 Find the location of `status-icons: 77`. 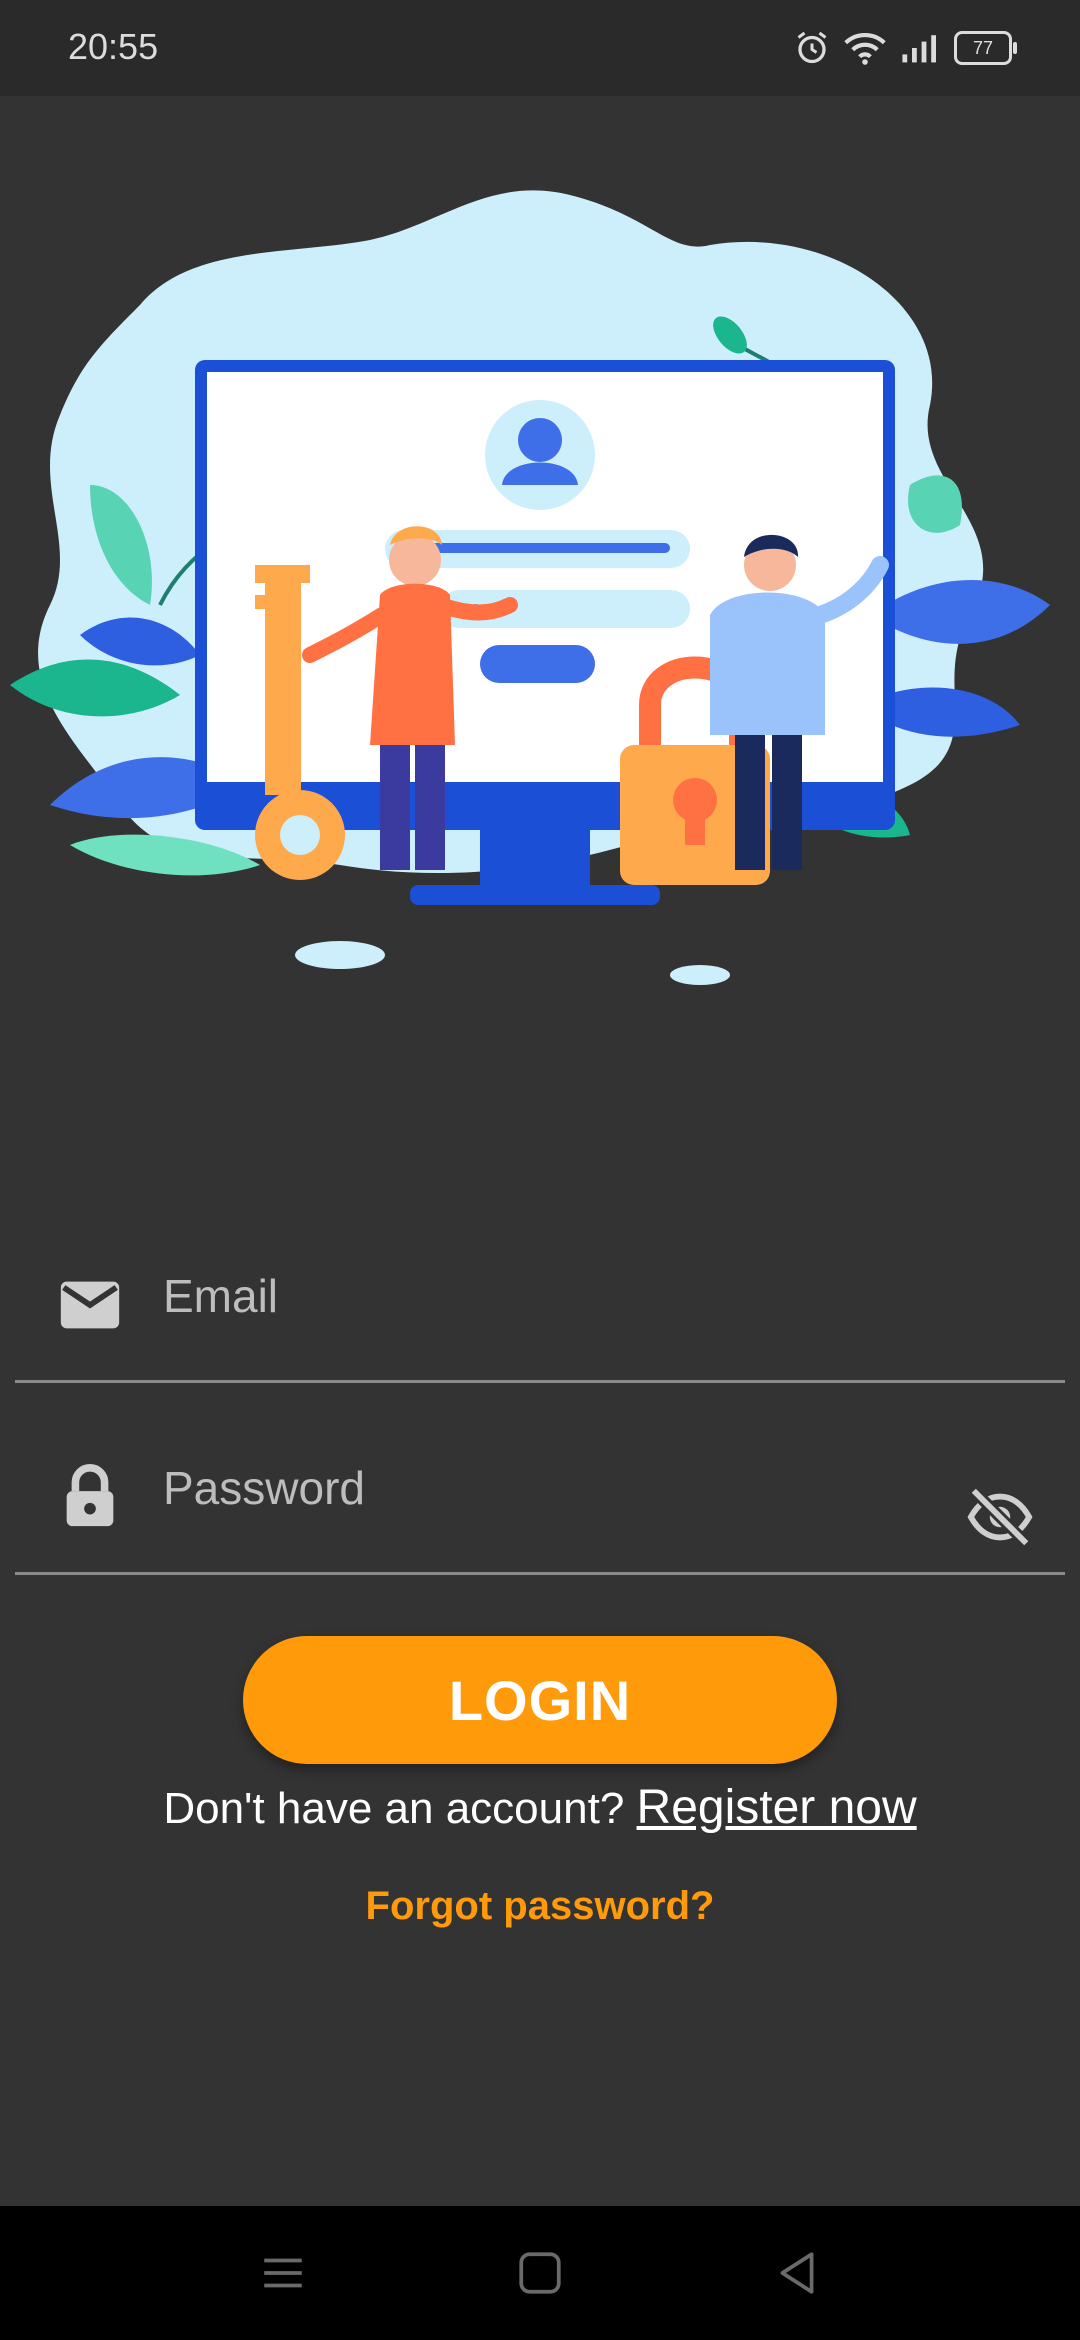

status-icons: 77 is located at coordinates (905, 48).